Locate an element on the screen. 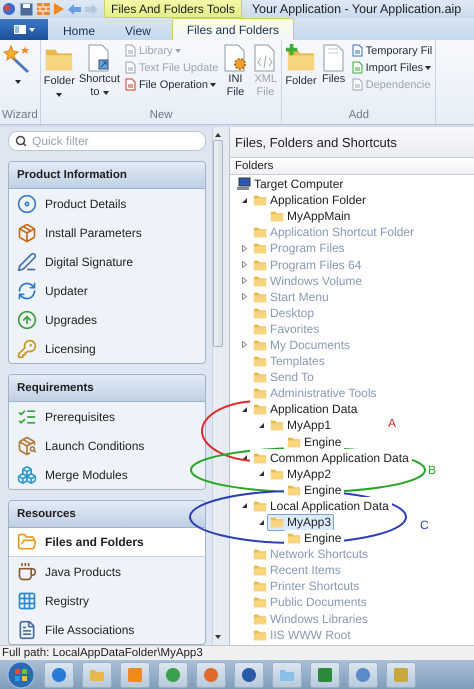  sidebar-item: Registry is located at coordinates (107, 600).